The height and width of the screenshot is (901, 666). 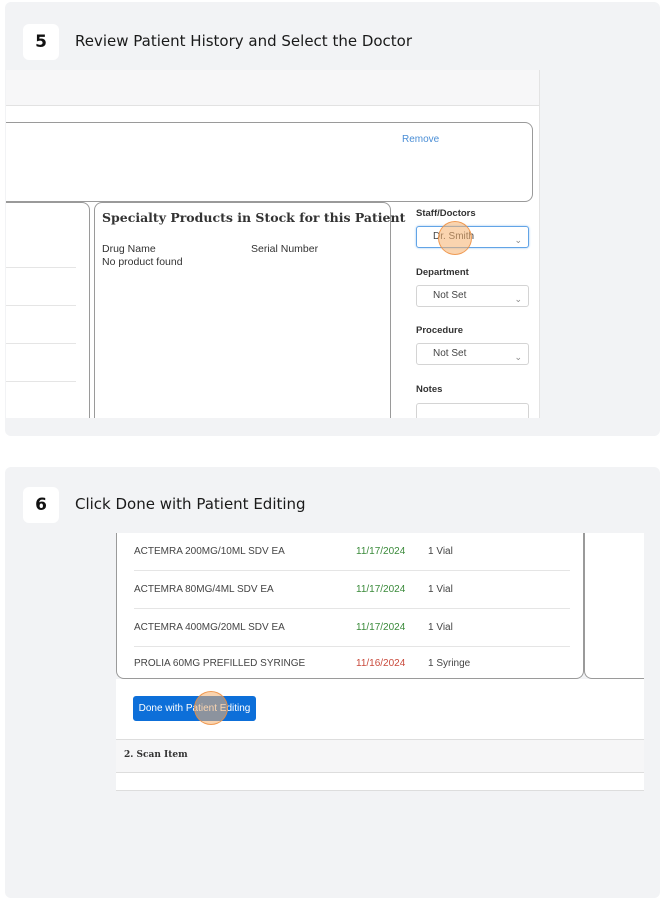 I want to click on remove-link: Remove, so click(x=420, y=139).